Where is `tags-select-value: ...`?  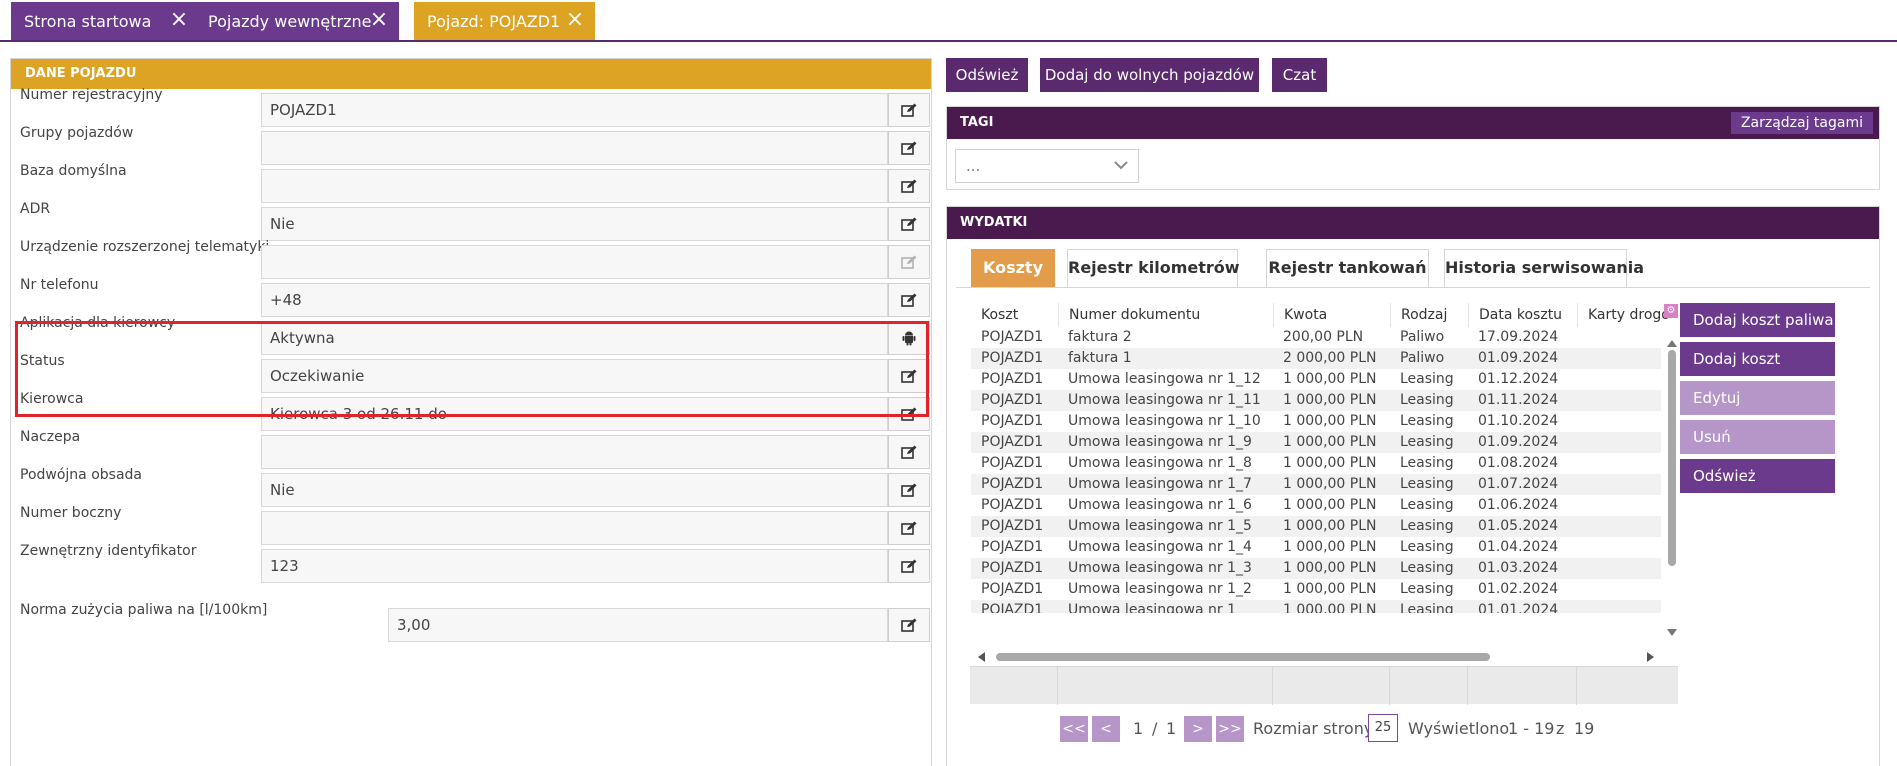
tags-select-value: ... is located at coordinates (973, 166).